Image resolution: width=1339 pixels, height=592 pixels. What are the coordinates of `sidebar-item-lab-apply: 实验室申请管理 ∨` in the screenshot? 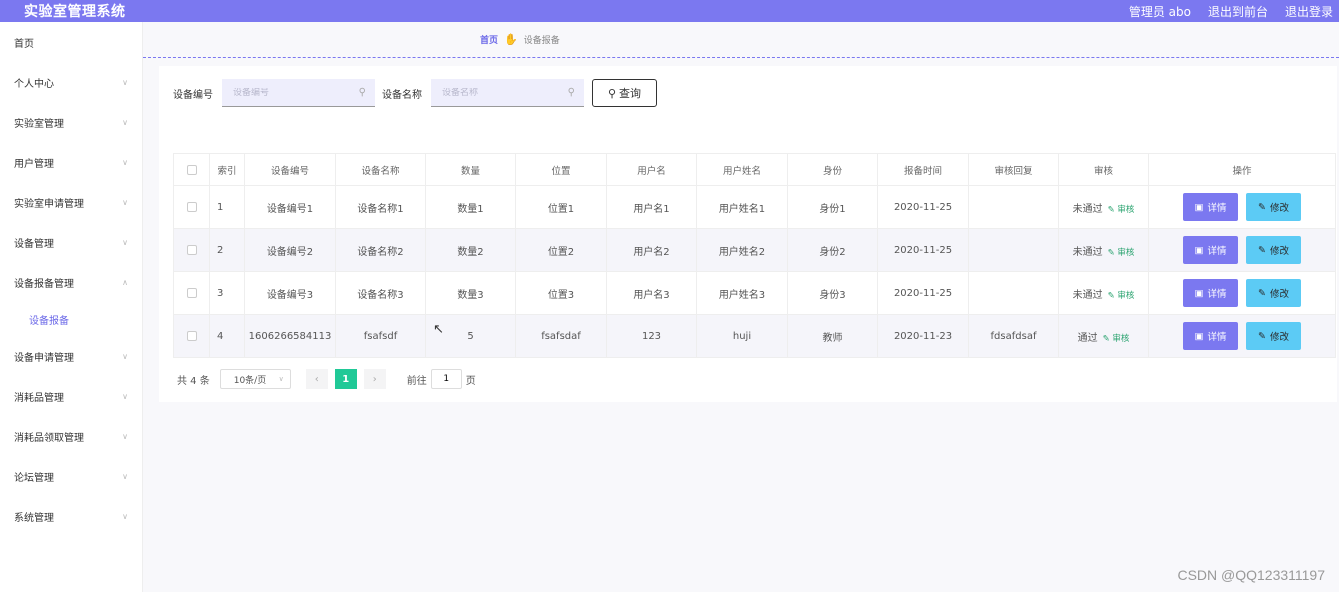 It's located at (71, 202).